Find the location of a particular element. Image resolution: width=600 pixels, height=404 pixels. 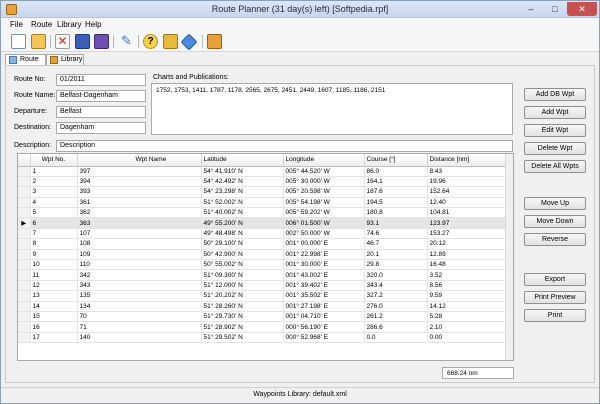

table-cell: 180.8 is located at coordinates (396, 213).